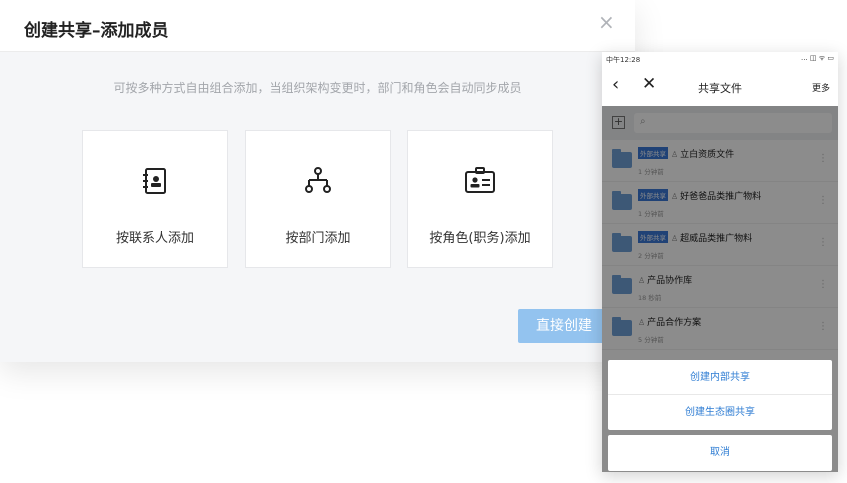 The height and width of the screenshot is (483, 847). I want to click on more-button: 更多, so click(821, 87).